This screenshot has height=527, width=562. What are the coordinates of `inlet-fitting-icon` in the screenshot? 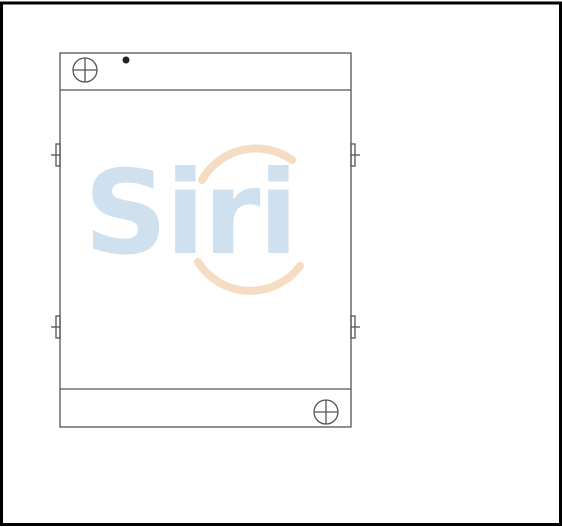 It's located at (85, 70).